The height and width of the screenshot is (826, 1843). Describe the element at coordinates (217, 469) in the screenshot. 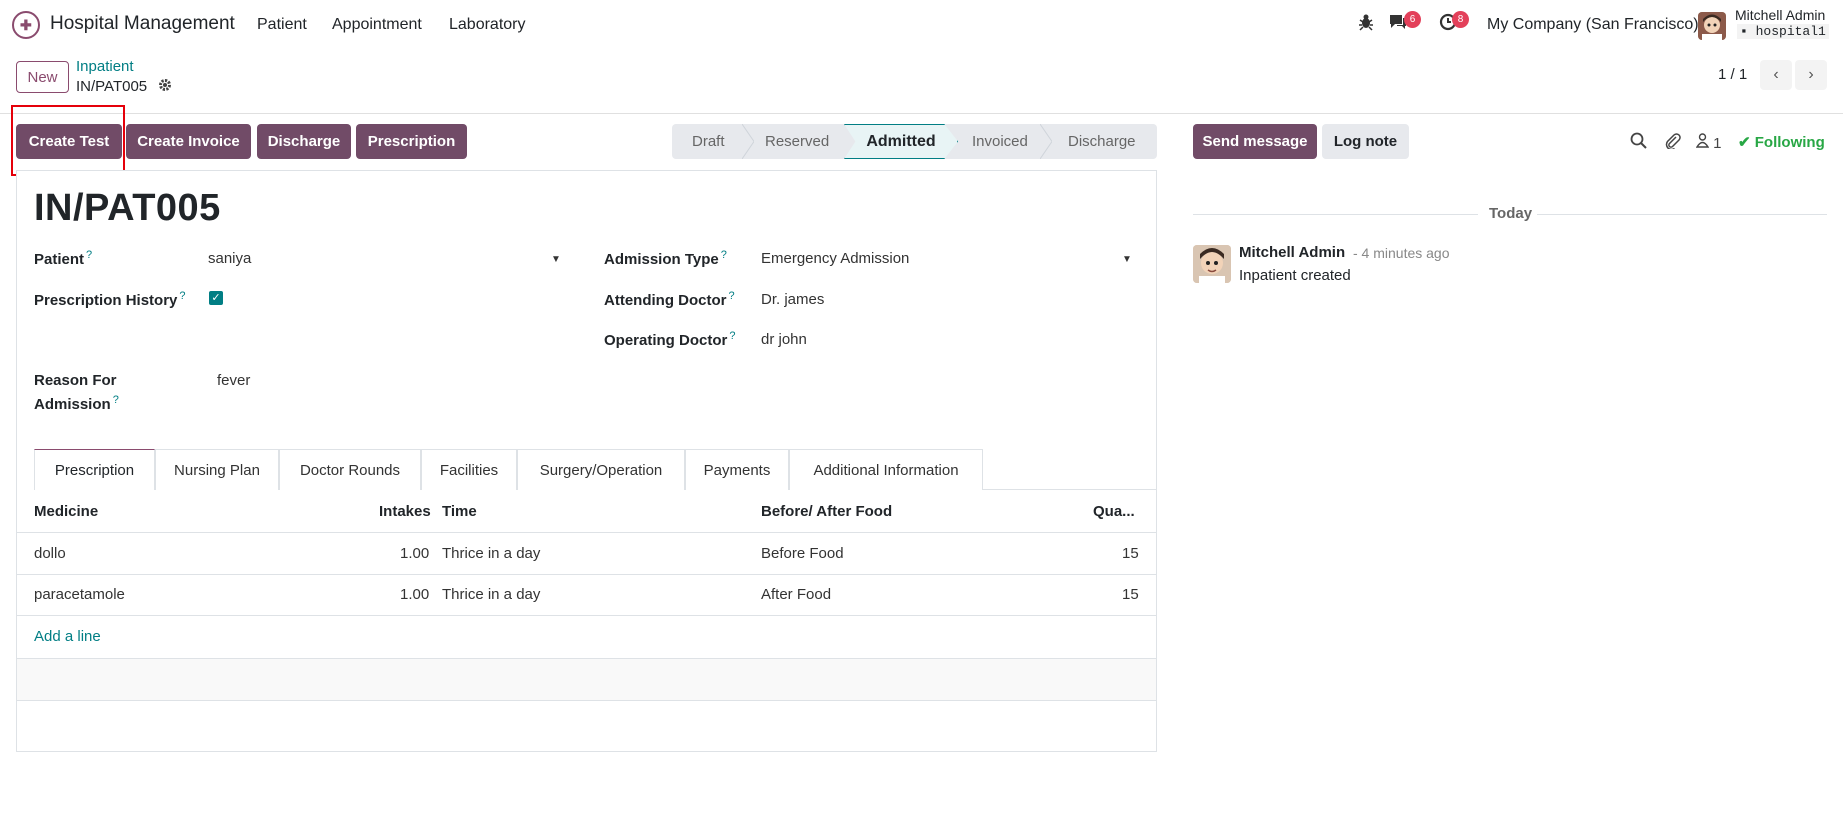

I see `tab-nursing-plan: Nursing Plan` at that location.